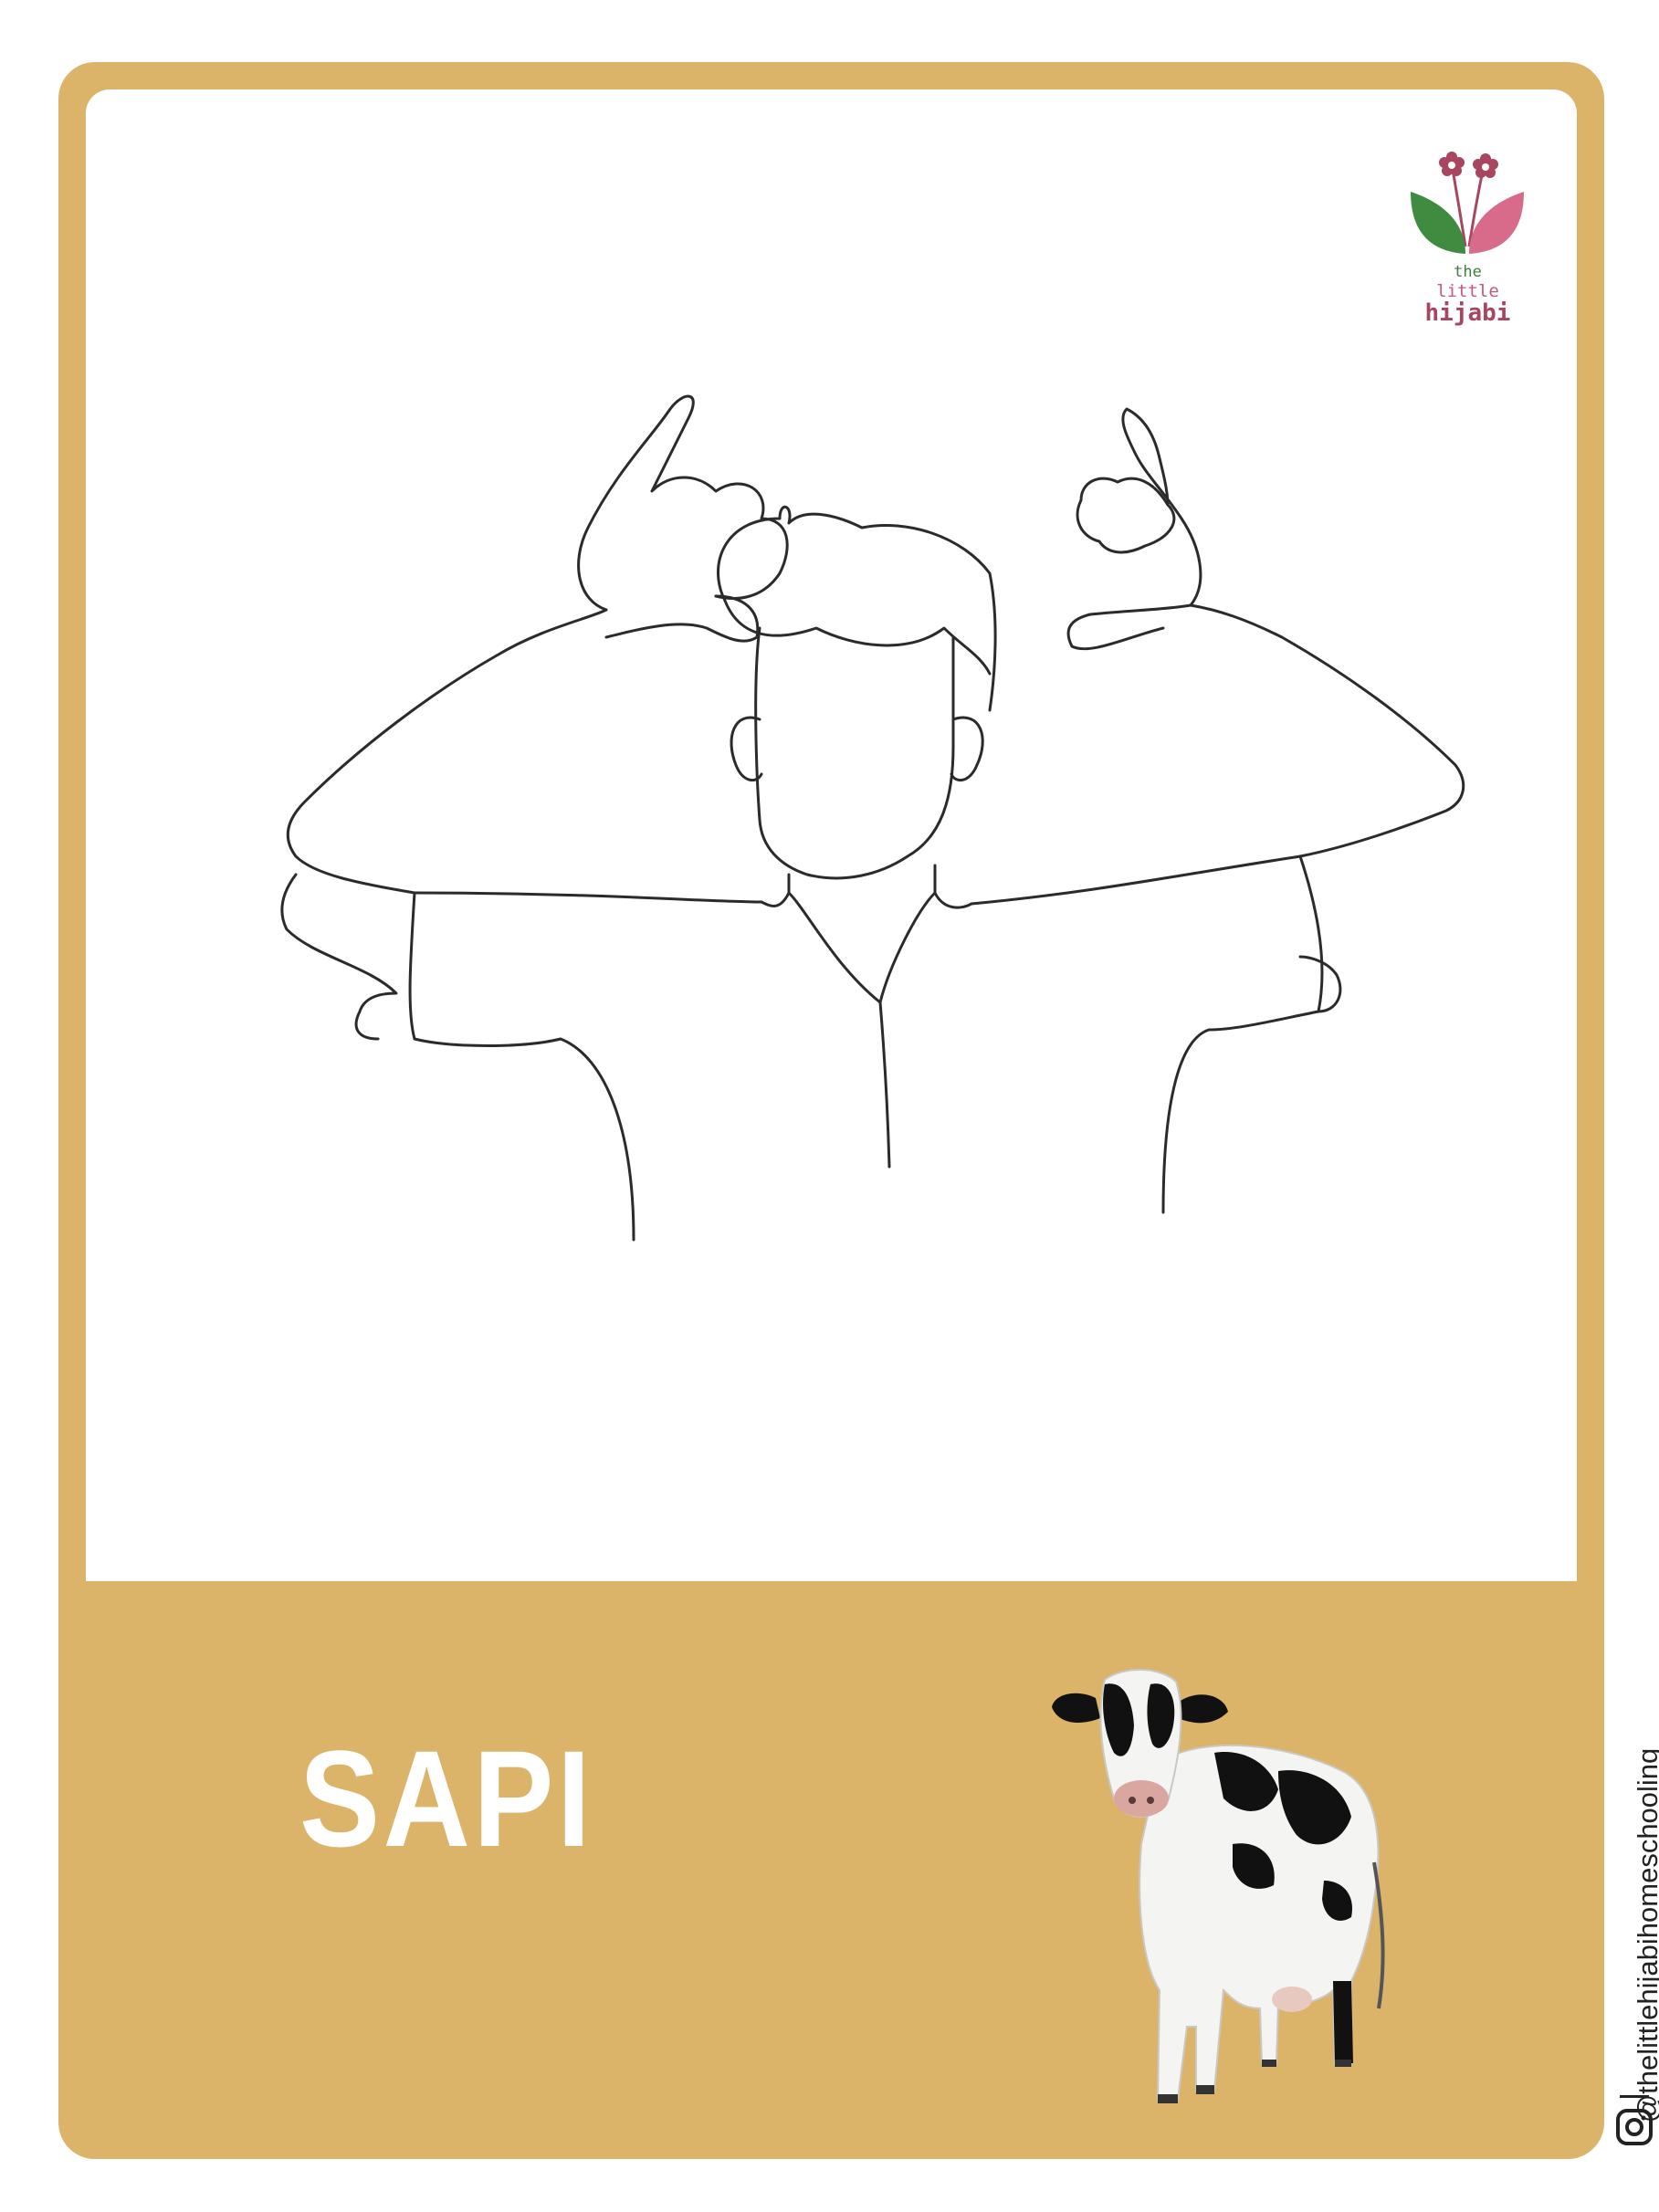 The height and width of the screenshot is (2212, 1659). I want to click on cow-image, so click(1219, 1886).